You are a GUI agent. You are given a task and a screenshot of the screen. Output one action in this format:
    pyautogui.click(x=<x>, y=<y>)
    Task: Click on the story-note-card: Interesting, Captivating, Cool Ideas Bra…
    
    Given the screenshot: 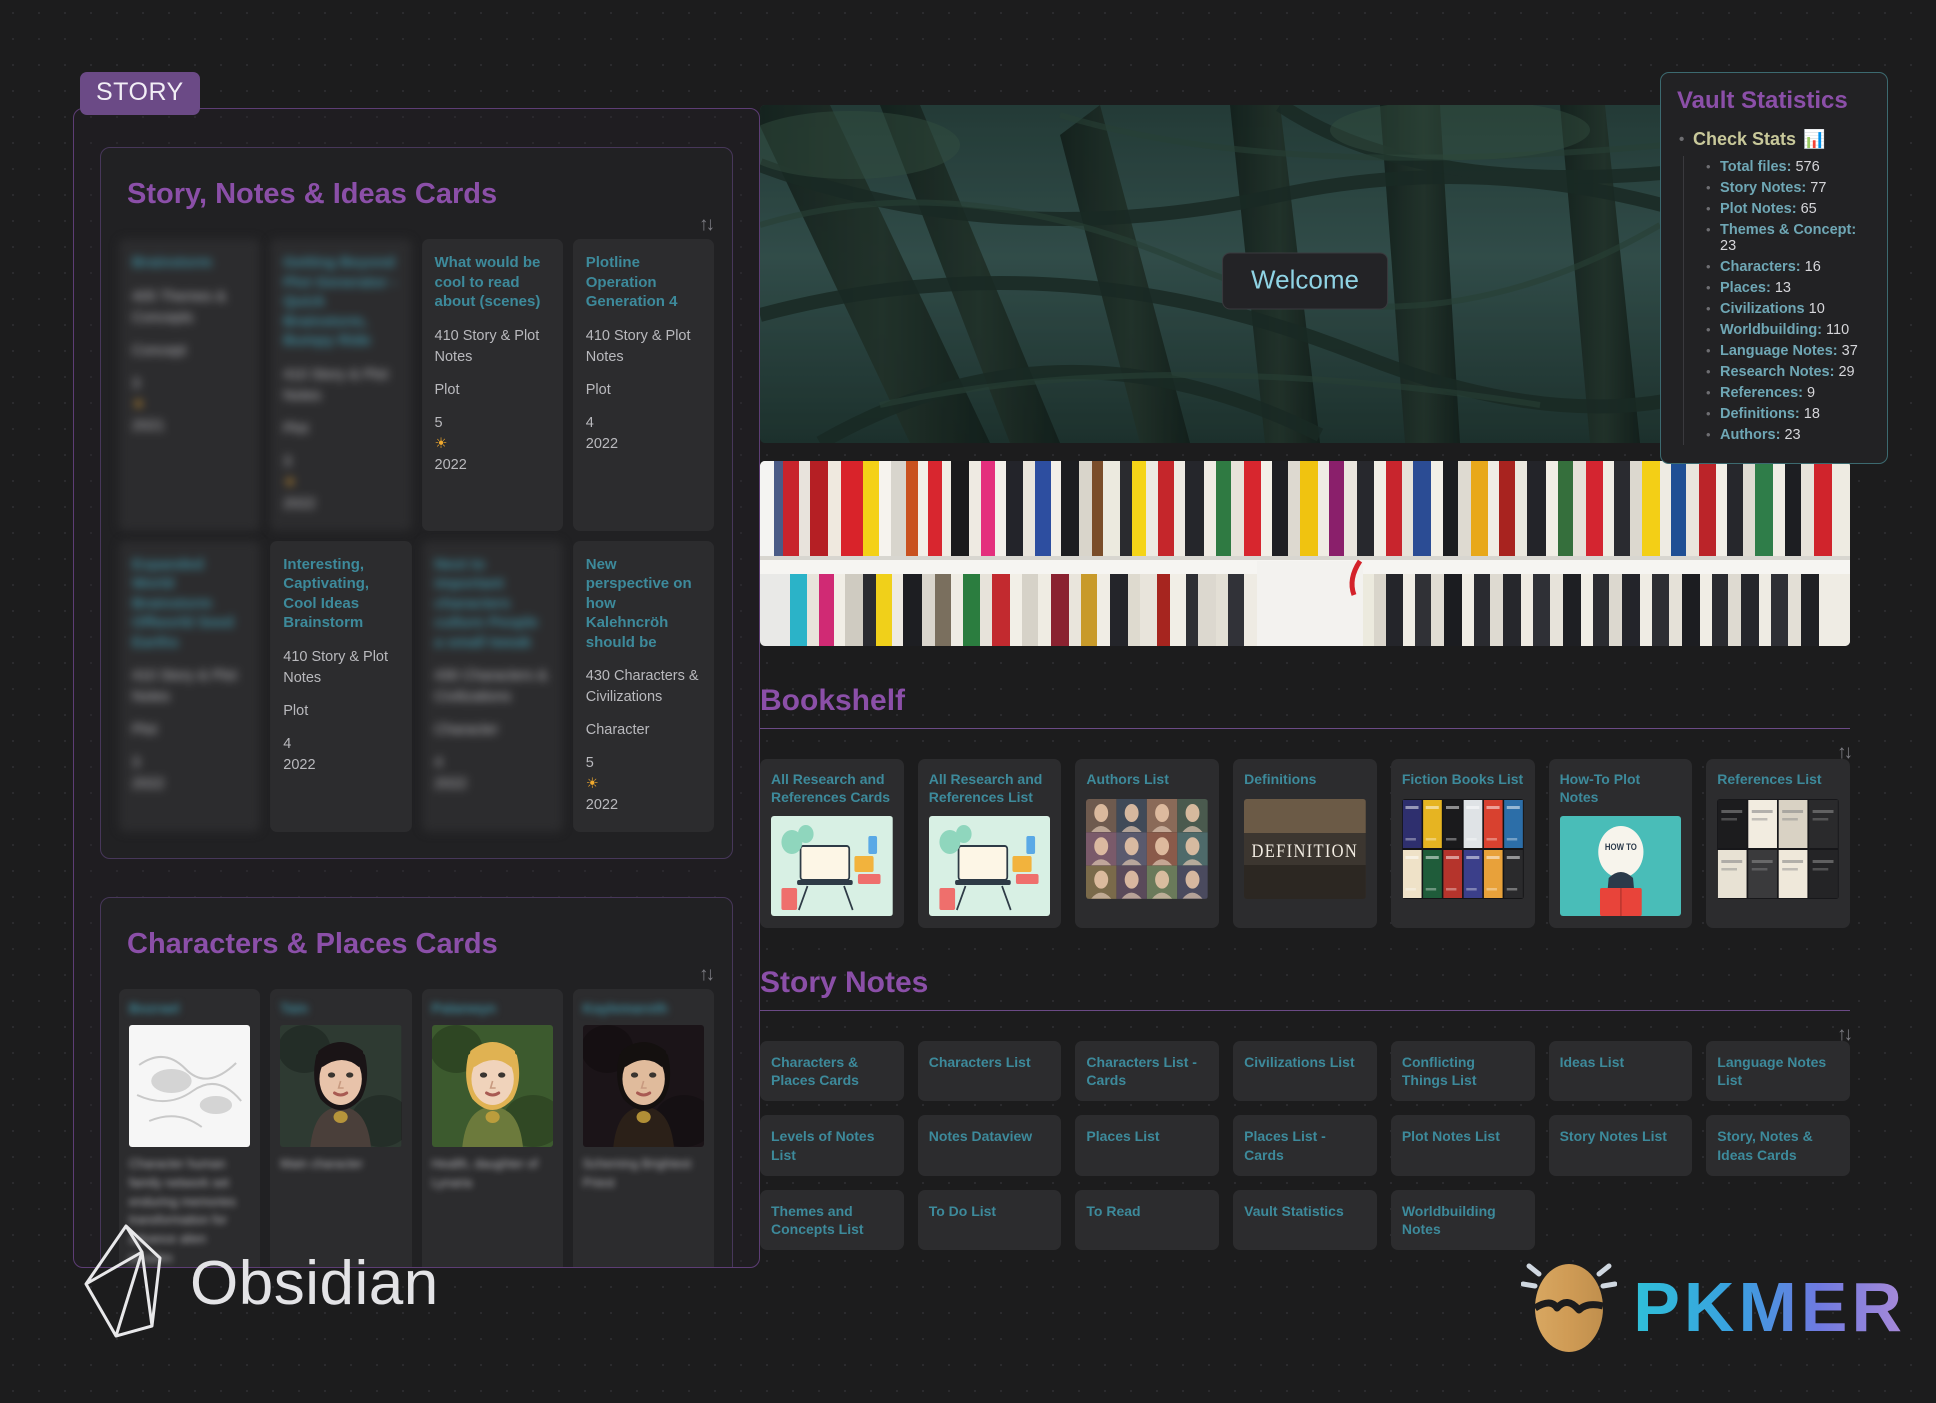 What is the action you would take?
    pyautogui.click(x=341, y=686)
    